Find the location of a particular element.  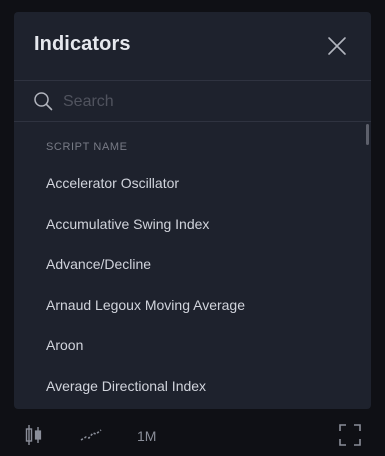

close-button is located at coordinates (337, 46).